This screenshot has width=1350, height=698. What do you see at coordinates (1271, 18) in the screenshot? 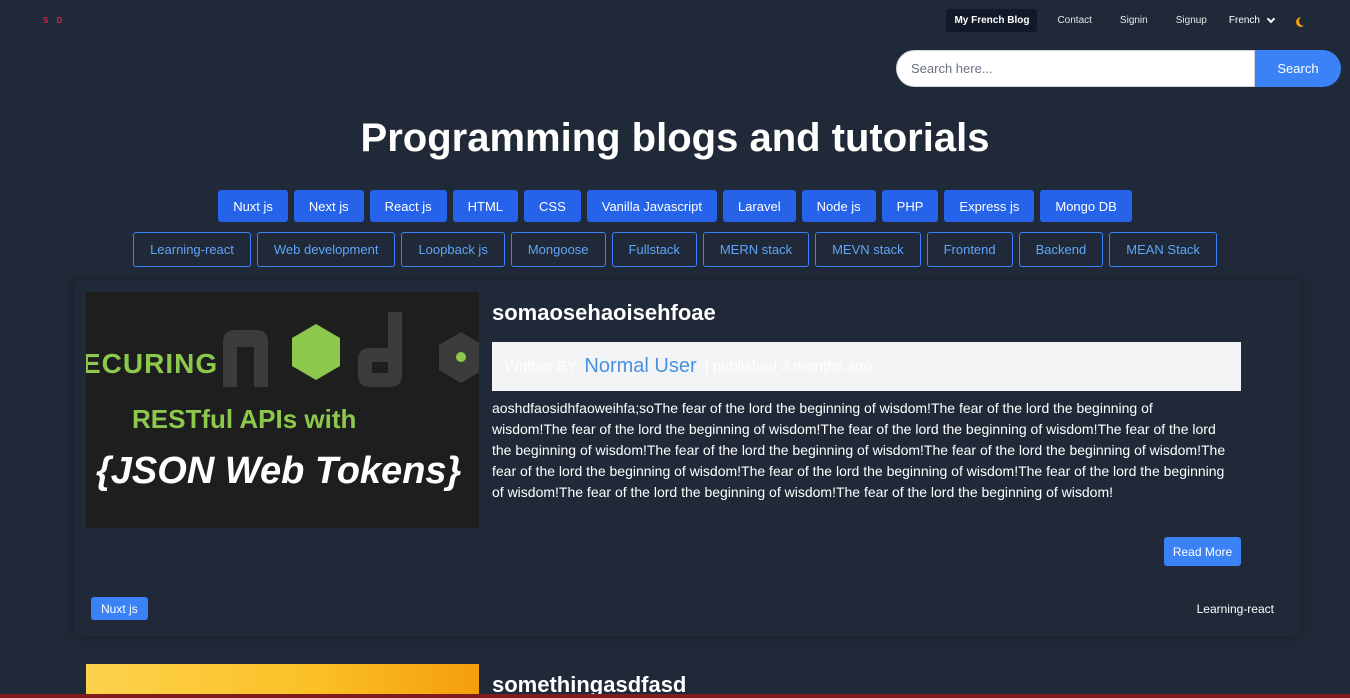
I see `chevron-down-icon` at bounding box center [1271, 18].